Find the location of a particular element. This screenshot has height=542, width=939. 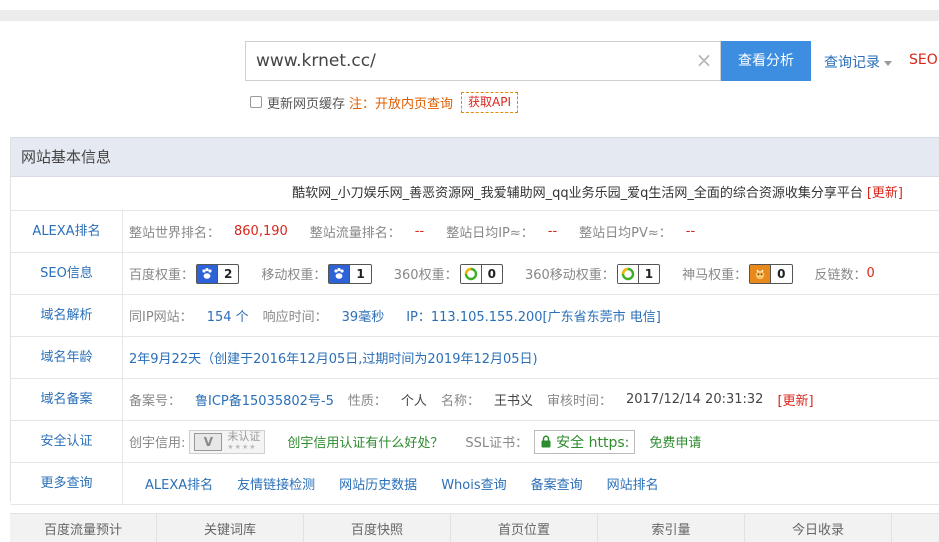

daily-ip-value: -- is located at coordinates (552, 231).